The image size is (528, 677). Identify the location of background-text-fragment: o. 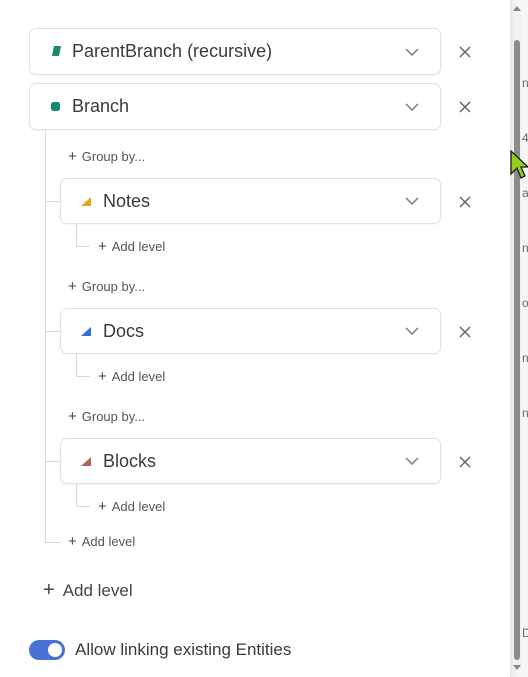
(525, 303).